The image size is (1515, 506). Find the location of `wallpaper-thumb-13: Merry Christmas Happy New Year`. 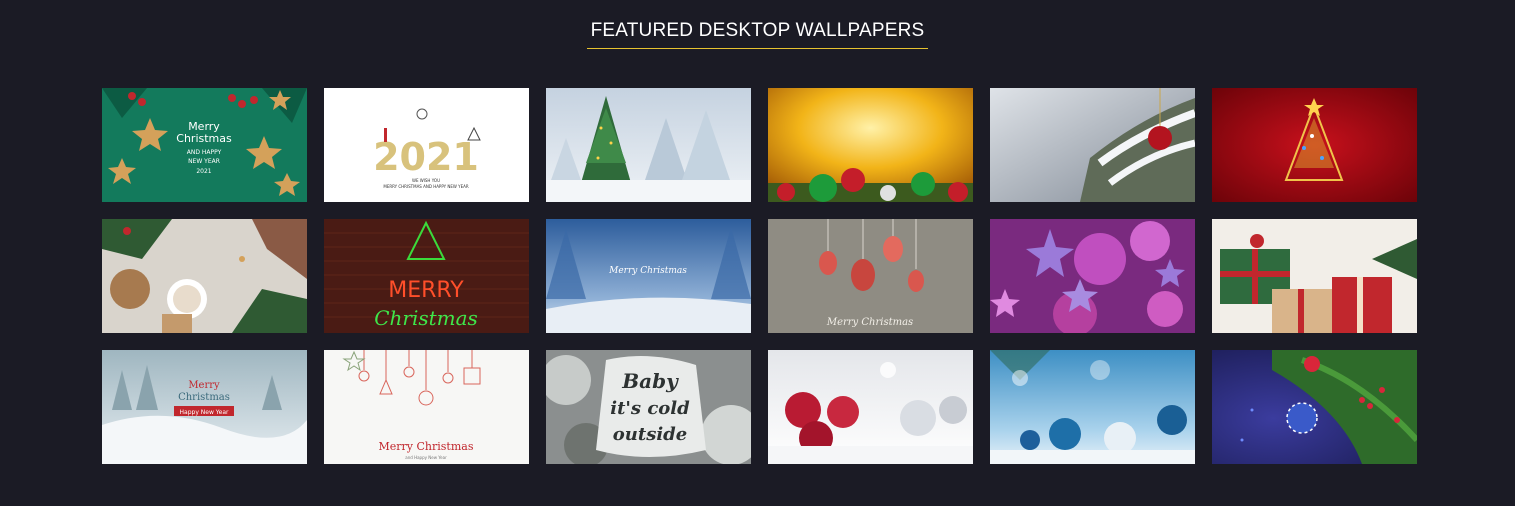

wallpaper-thumb-13: Merry Christmas Happy New Year is located at coordinates (204, 407).